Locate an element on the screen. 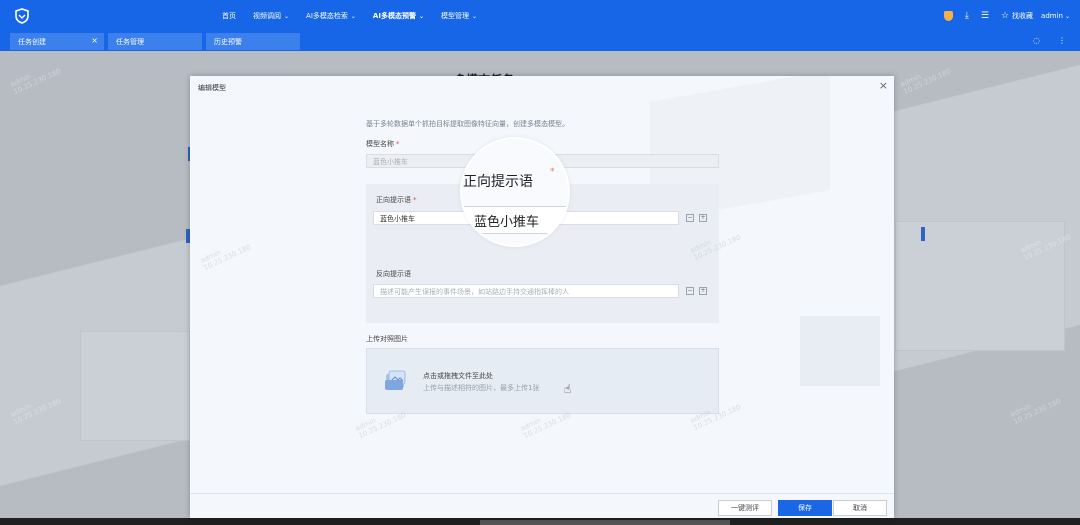  menu-button: ☰ is located at coordinates (985, 16).